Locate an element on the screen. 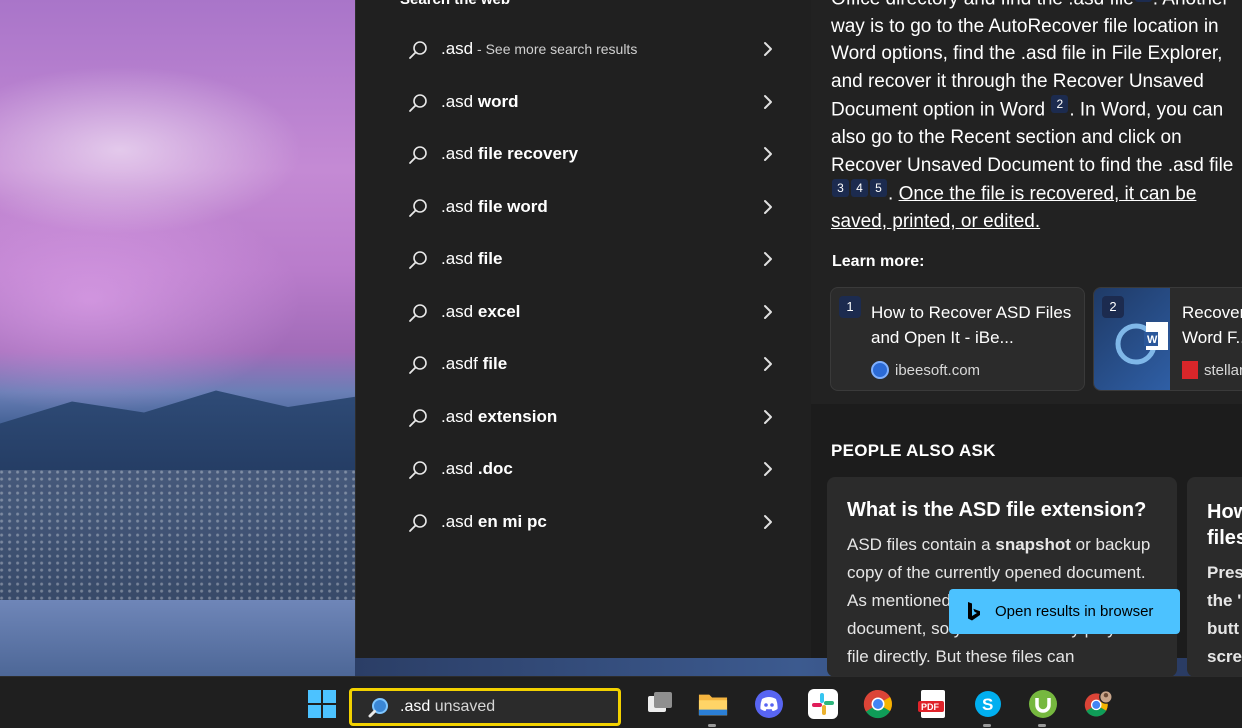  svg-text: W is located at coordinates (1152, 340).